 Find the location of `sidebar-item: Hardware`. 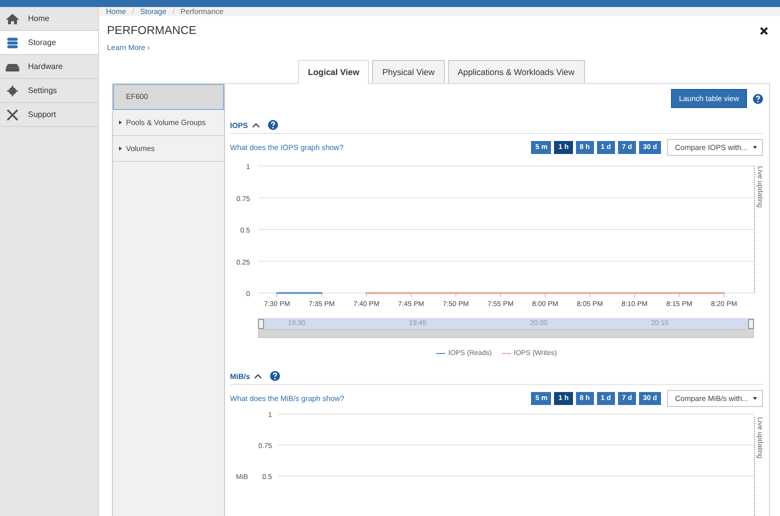

sidebar-item: Hardware is located at coordinates (49, 67).